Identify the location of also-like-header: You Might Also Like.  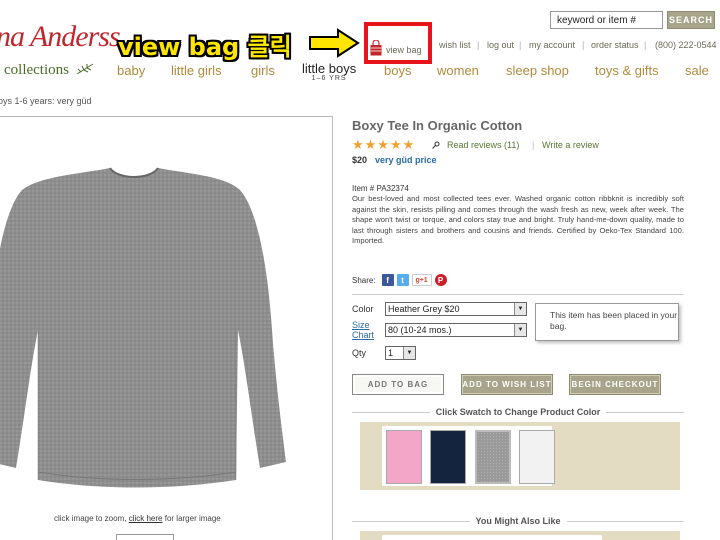
(518, 521).